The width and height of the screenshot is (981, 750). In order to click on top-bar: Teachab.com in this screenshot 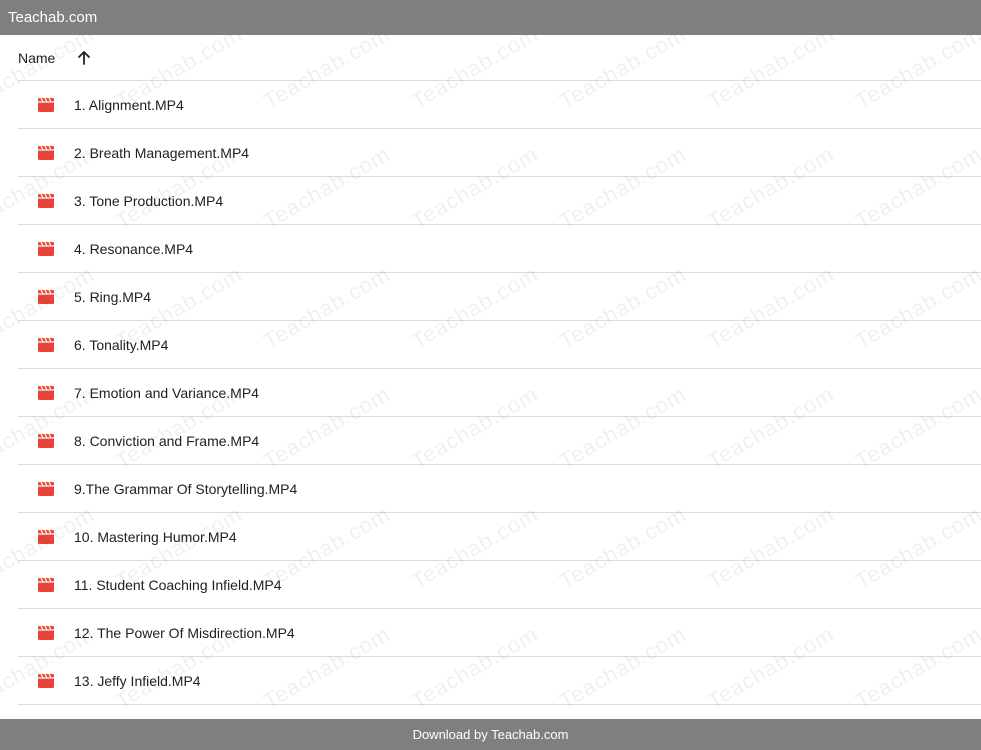, I will do `click(490, 17)`.